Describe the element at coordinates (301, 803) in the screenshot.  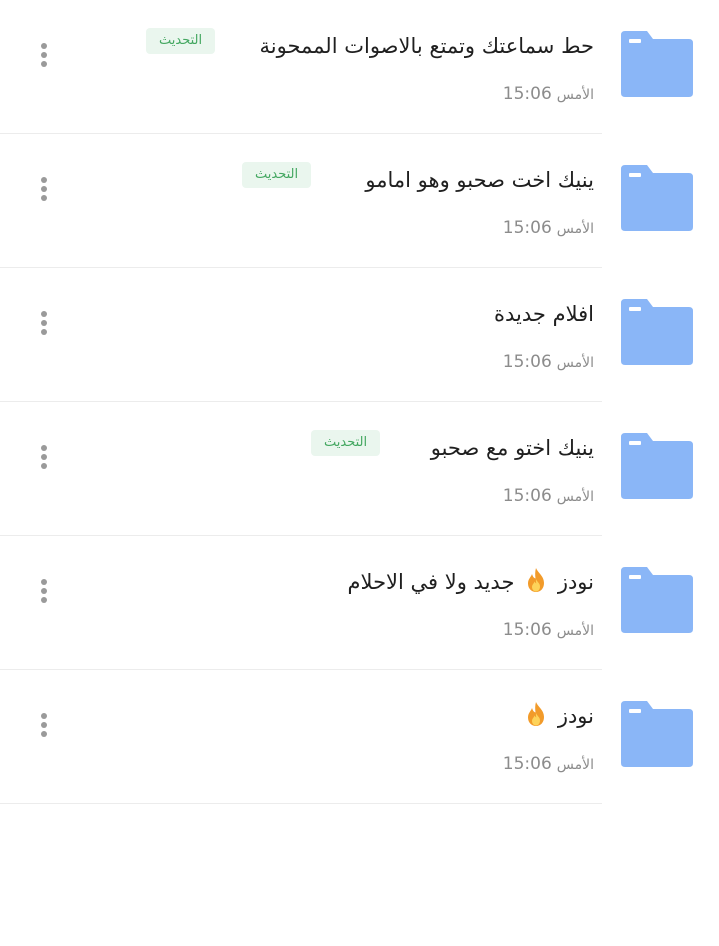
I see `divider` at that location.